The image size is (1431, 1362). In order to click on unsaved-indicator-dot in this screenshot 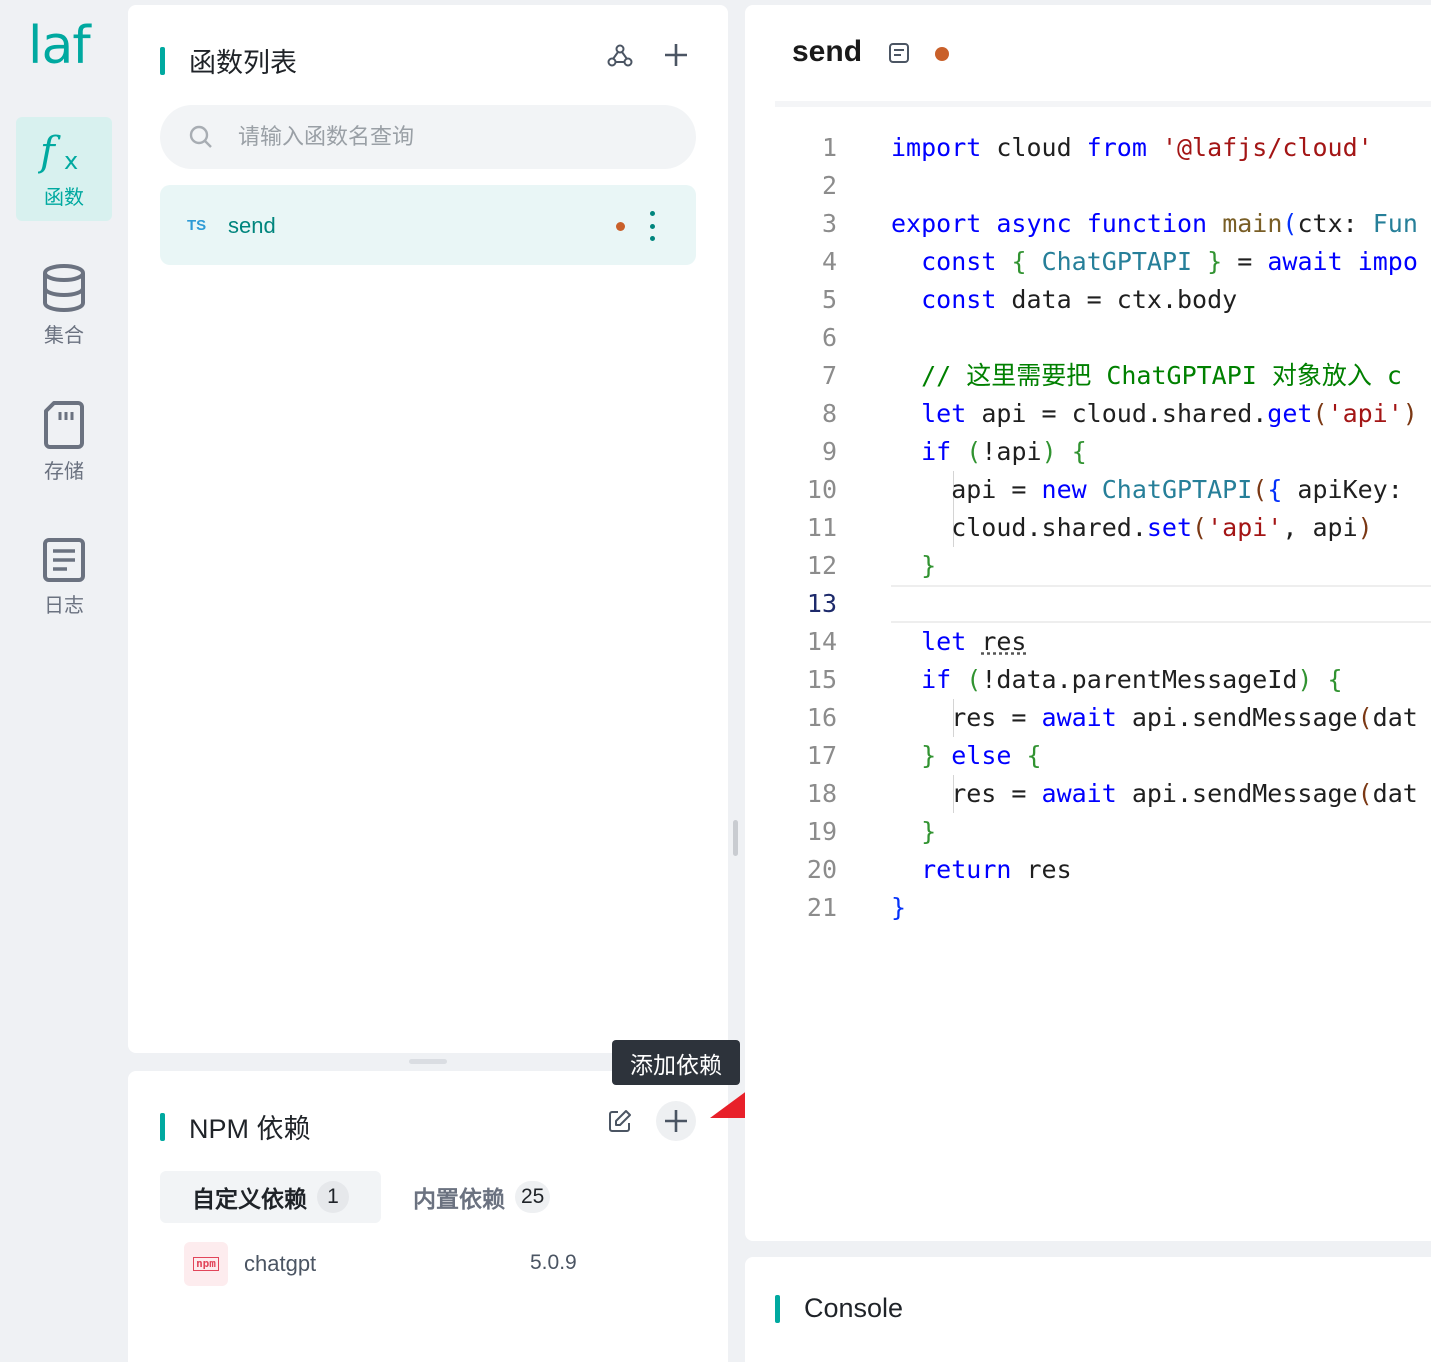, I will do `click(942, 54)`.